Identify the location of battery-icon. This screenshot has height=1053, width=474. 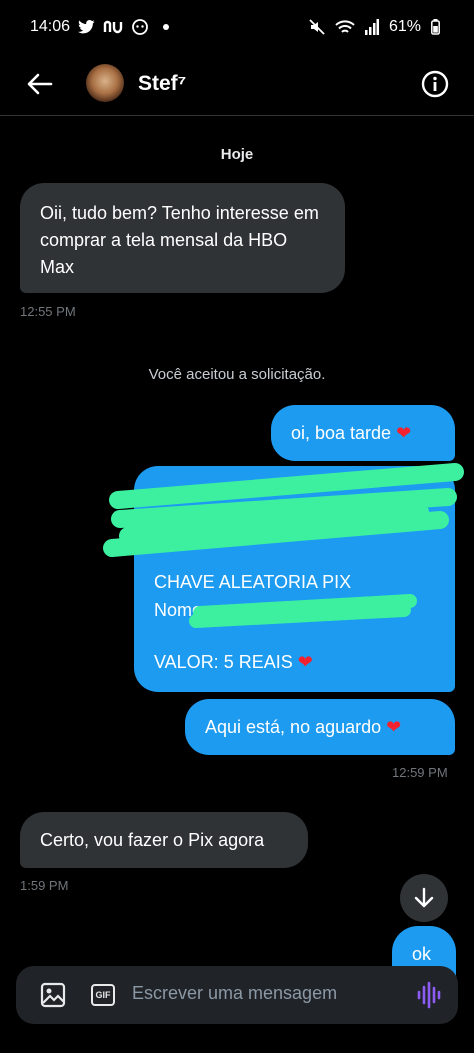
(435, 27).